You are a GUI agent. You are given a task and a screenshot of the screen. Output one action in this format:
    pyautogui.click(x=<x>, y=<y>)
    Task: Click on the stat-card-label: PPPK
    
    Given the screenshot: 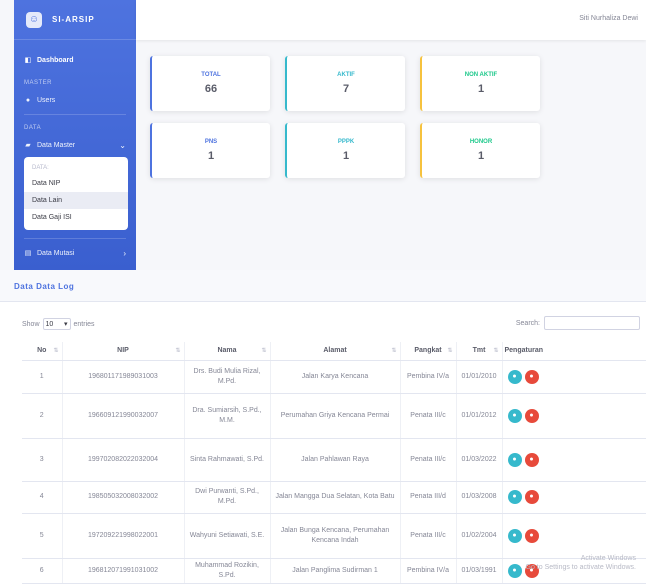 What is the action you would take?
    pyautogui.click(x=346, y=142)
    